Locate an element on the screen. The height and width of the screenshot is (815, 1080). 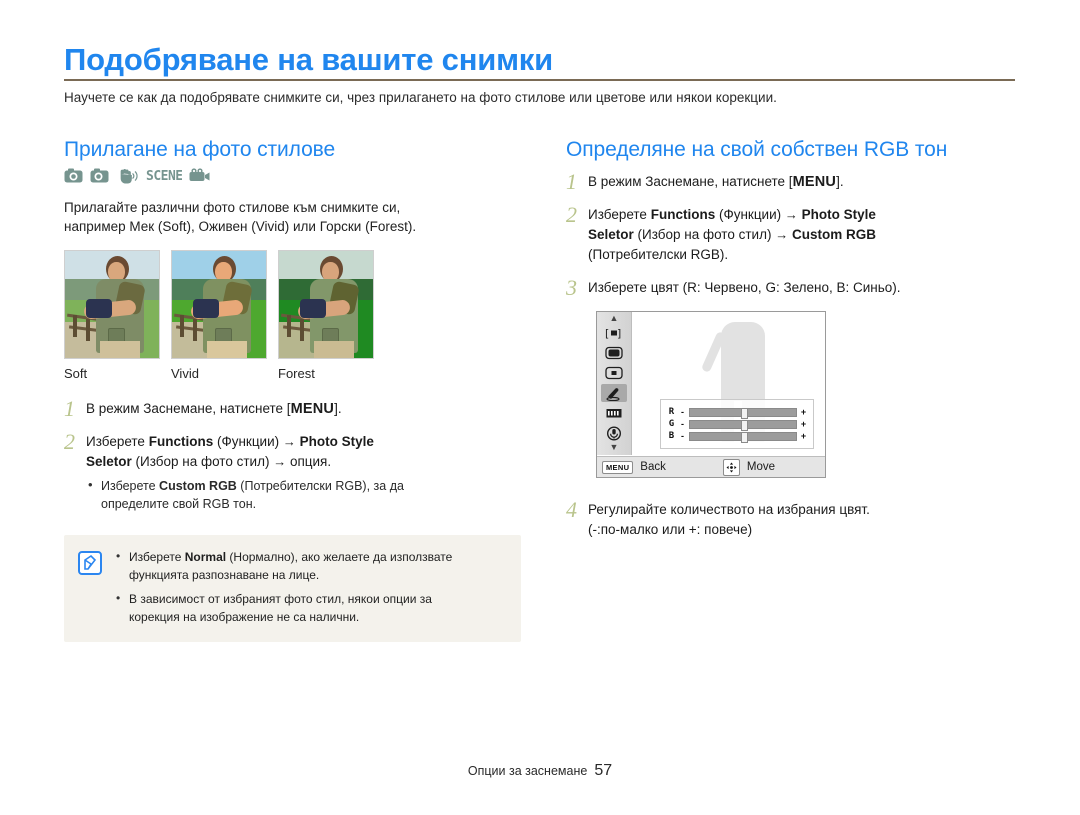
r-arrow-icon: → is located at coordinates (791, 214).